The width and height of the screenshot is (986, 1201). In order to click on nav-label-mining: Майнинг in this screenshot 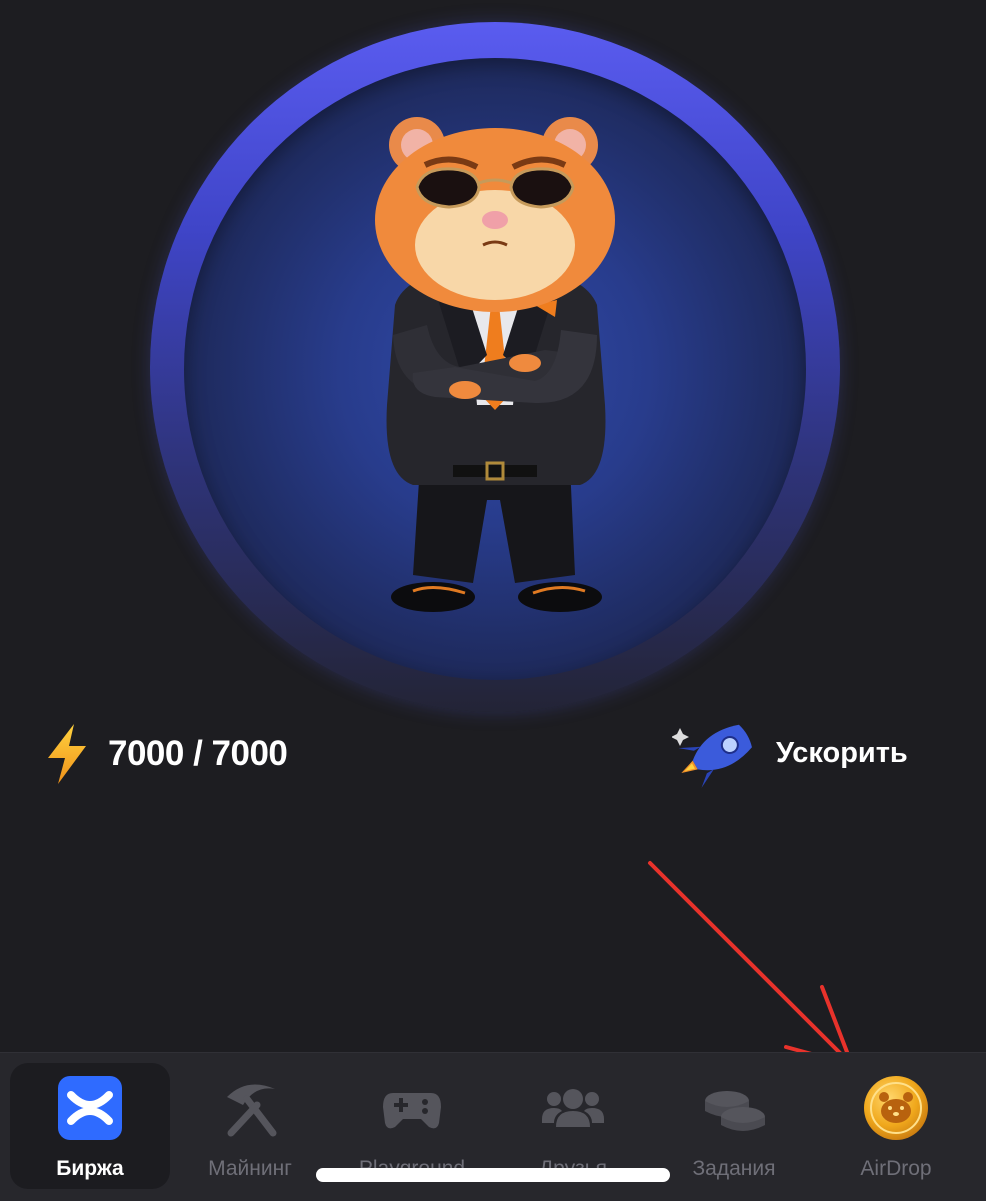, I will do `click(250, 1168)`.